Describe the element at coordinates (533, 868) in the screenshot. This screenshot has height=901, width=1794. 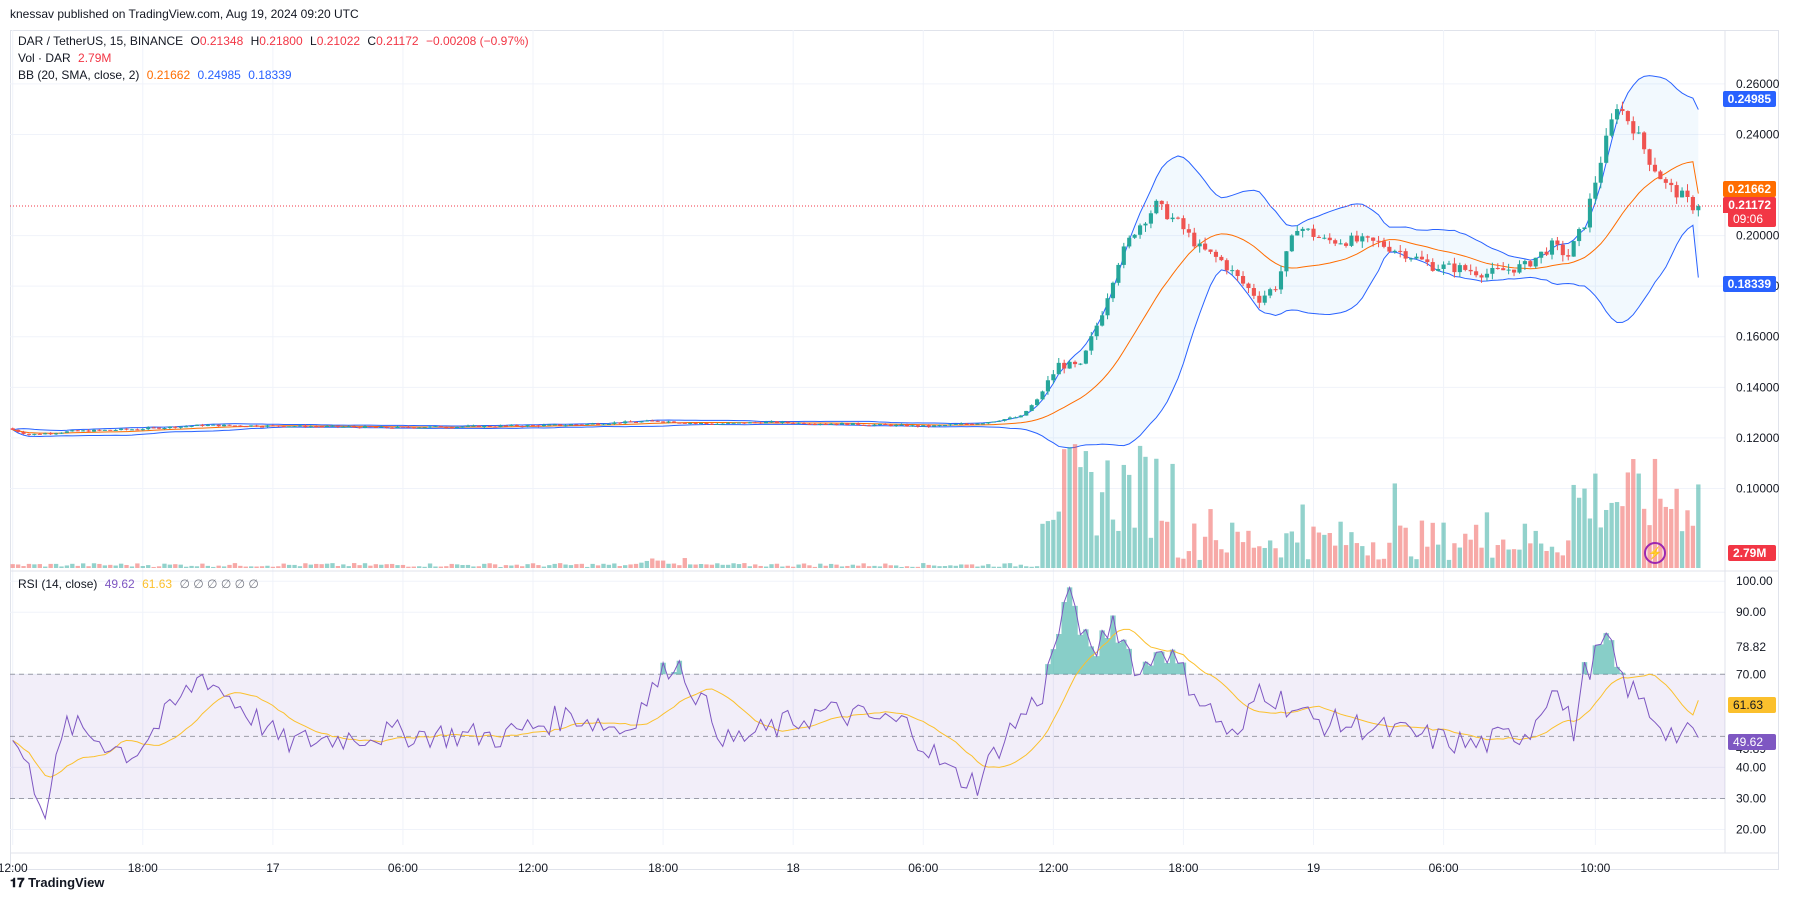
I see `time-tick-label: 12:00` at that location.